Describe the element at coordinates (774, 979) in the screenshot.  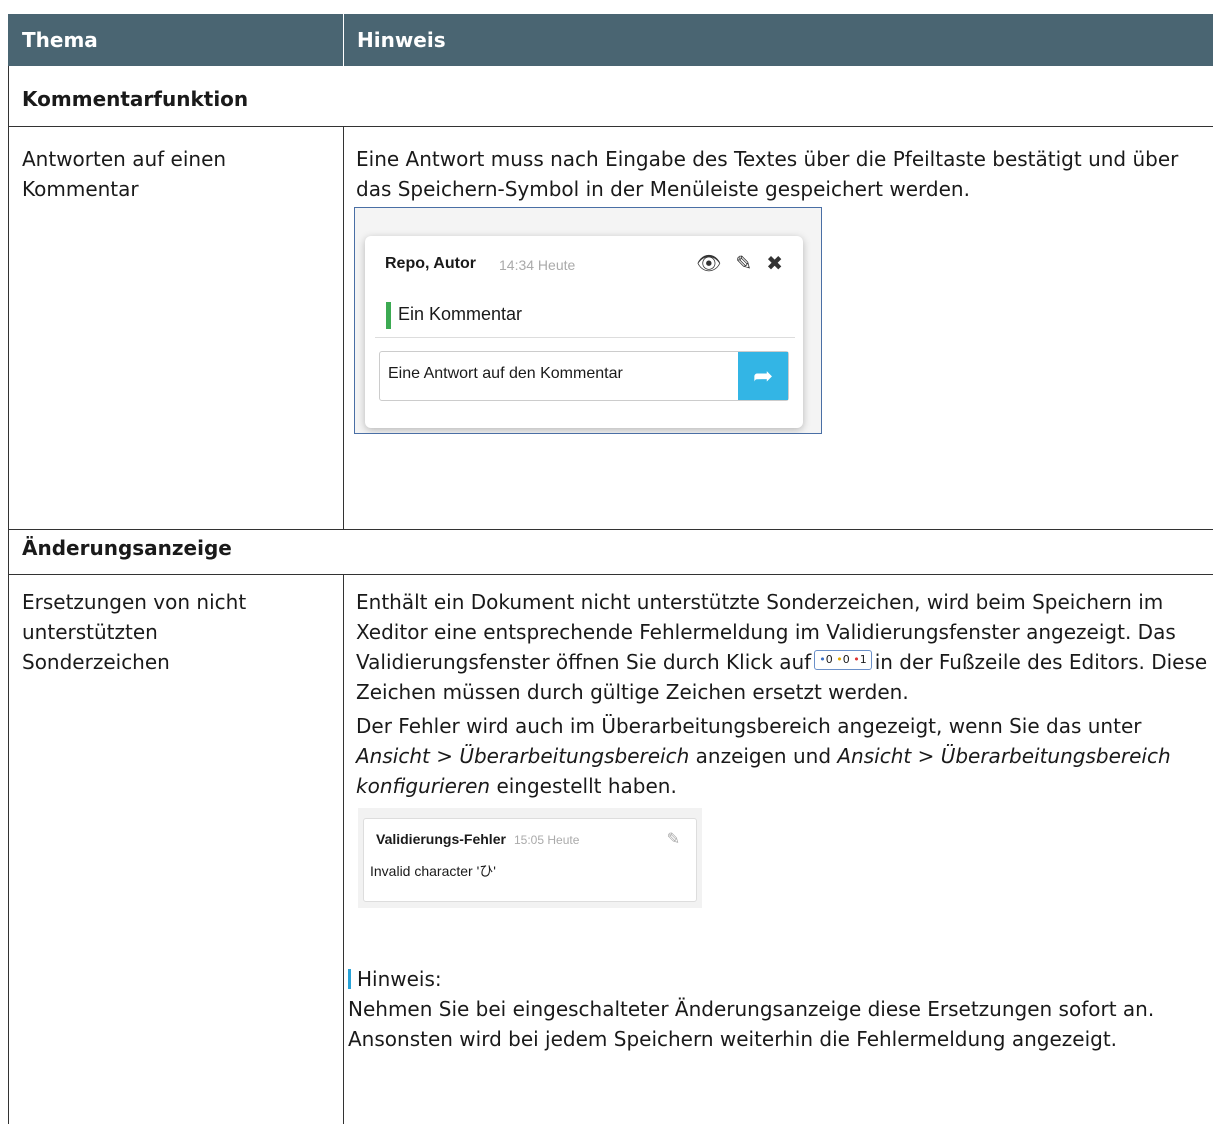
I see `note-label-line: Hinweis:` at that location.